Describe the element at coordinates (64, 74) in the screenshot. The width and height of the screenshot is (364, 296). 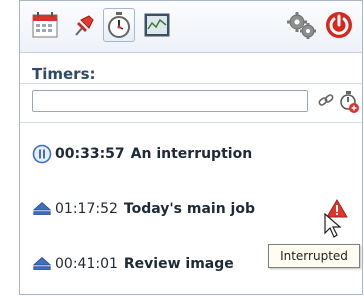
I see `section-title: Timers:` at that location.